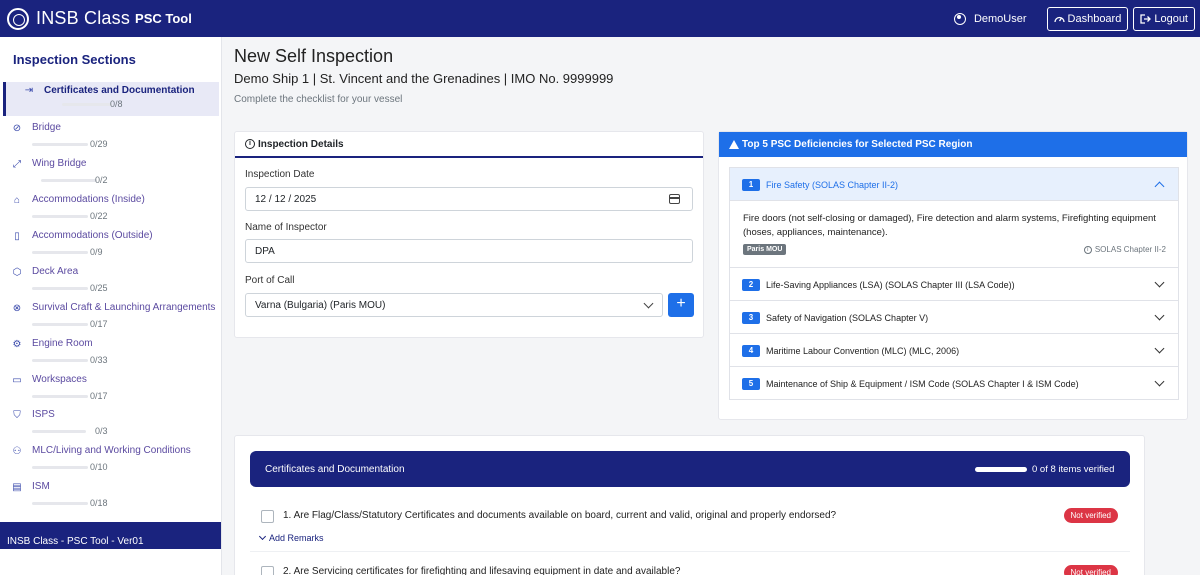  I want to click on briefcase-icon: ▭, so click(17, 380).